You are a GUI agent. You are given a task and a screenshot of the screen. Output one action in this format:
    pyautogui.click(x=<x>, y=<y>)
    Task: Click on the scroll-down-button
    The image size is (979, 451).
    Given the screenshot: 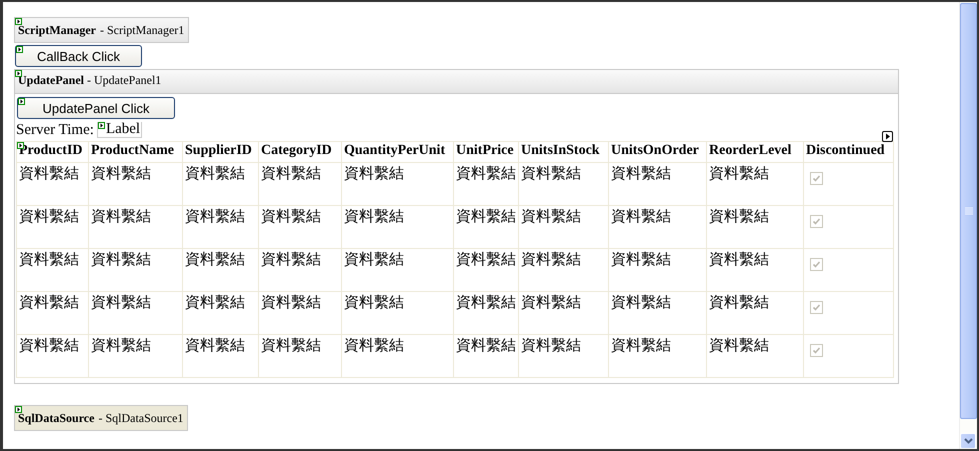 What is the action you would take?
    pyautogui.click(x=968, y=441)
    